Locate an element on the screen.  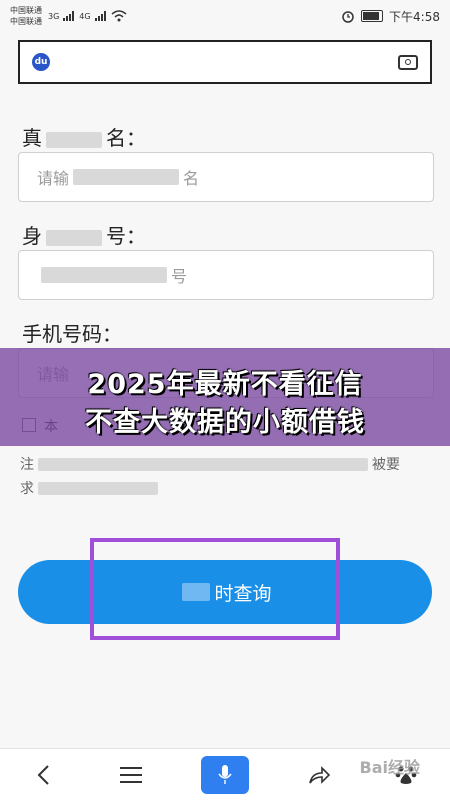
microphone-icon is located at coordinates (224, 775).